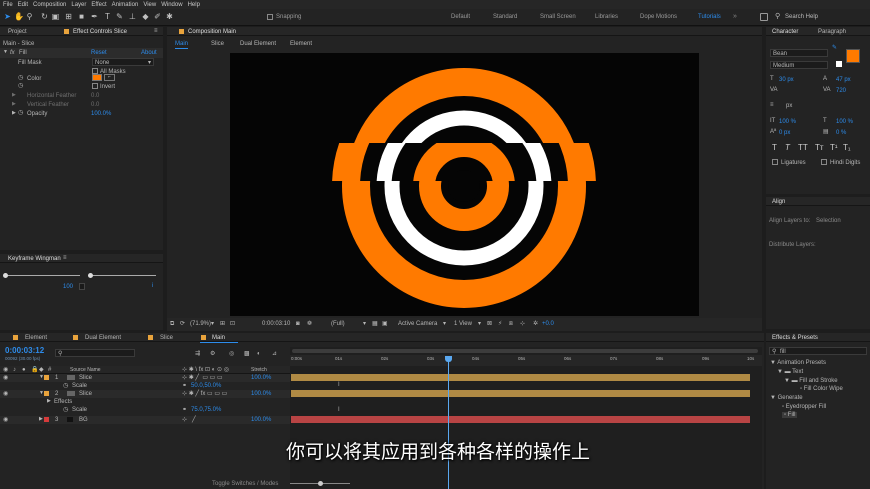  What do you see at coordinates (55, 16) in the screenshot?
I see `camera-tool-icon: ▣` at bounding box center [55, 16].